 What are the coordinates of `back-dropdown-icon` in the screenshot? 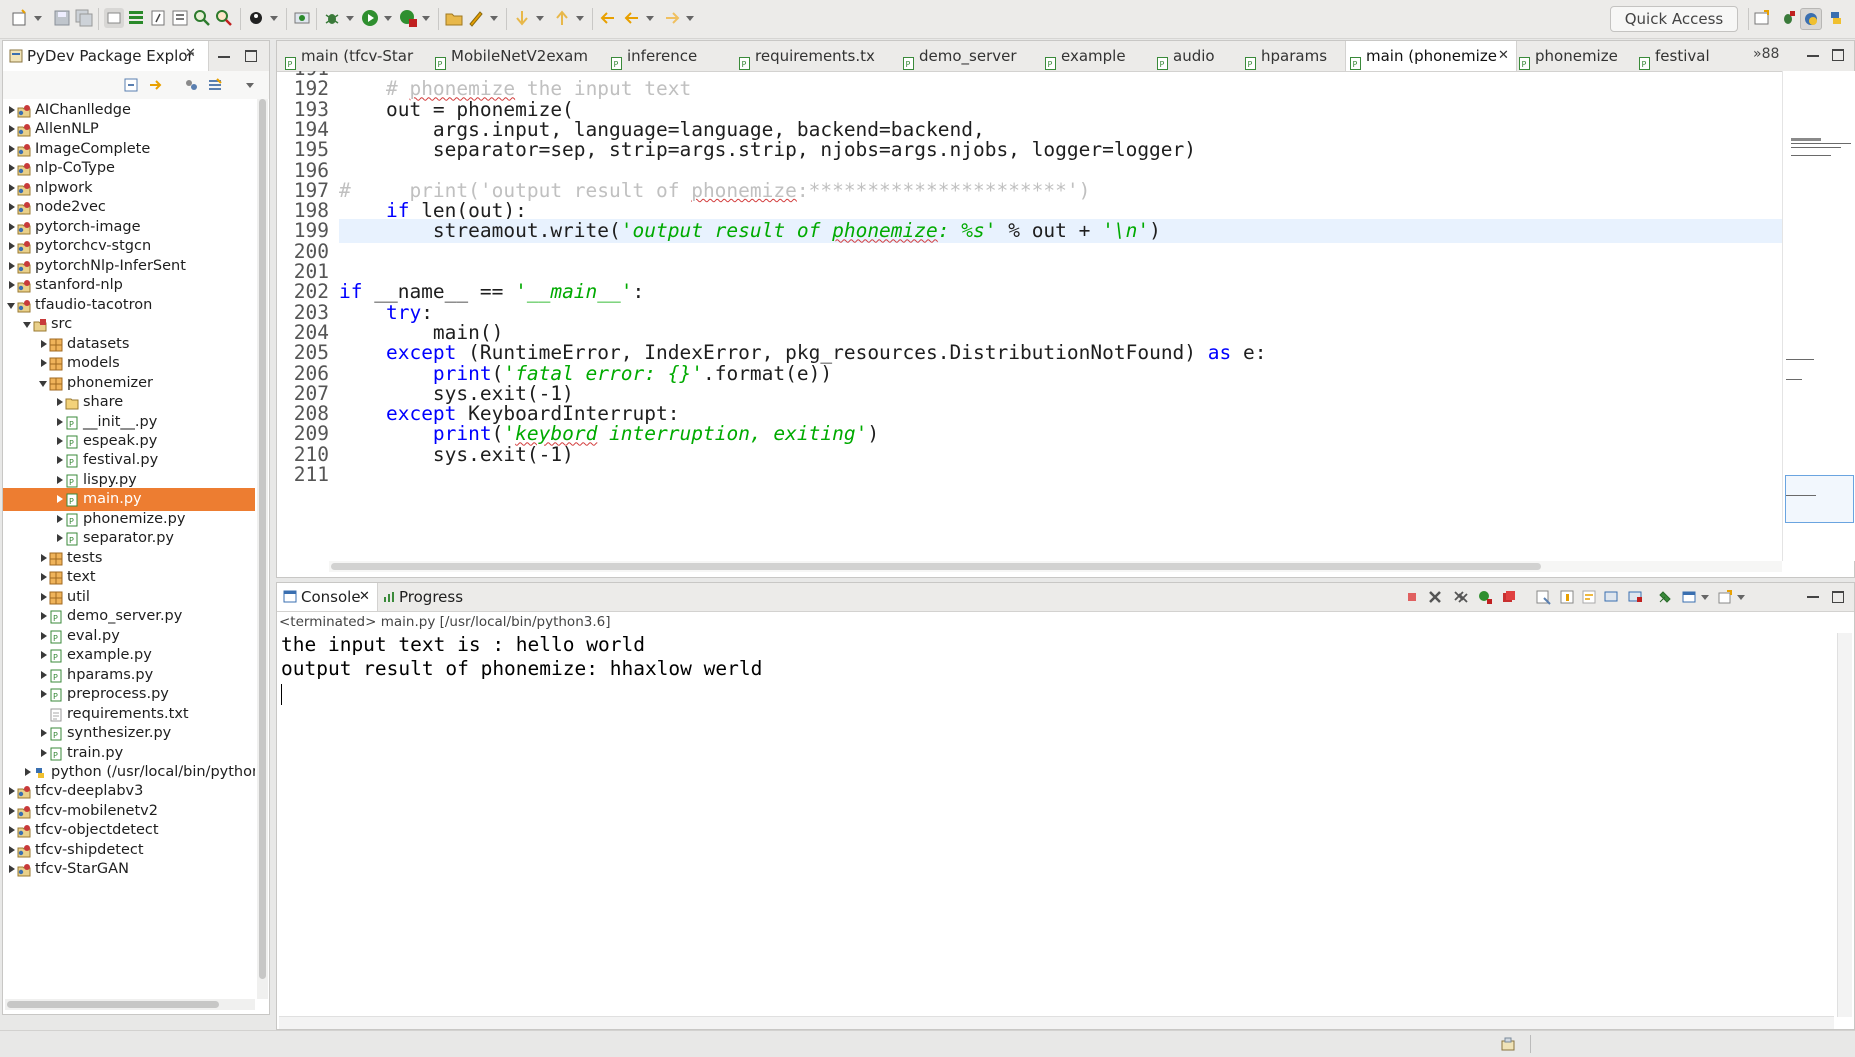 It's located at (650, 18).